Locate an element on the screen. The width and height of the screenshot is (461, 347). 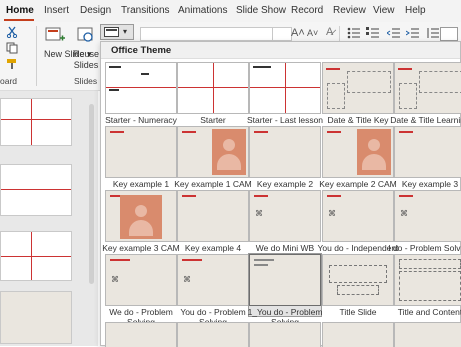
font-name-field is located at coordinates (209, 34).